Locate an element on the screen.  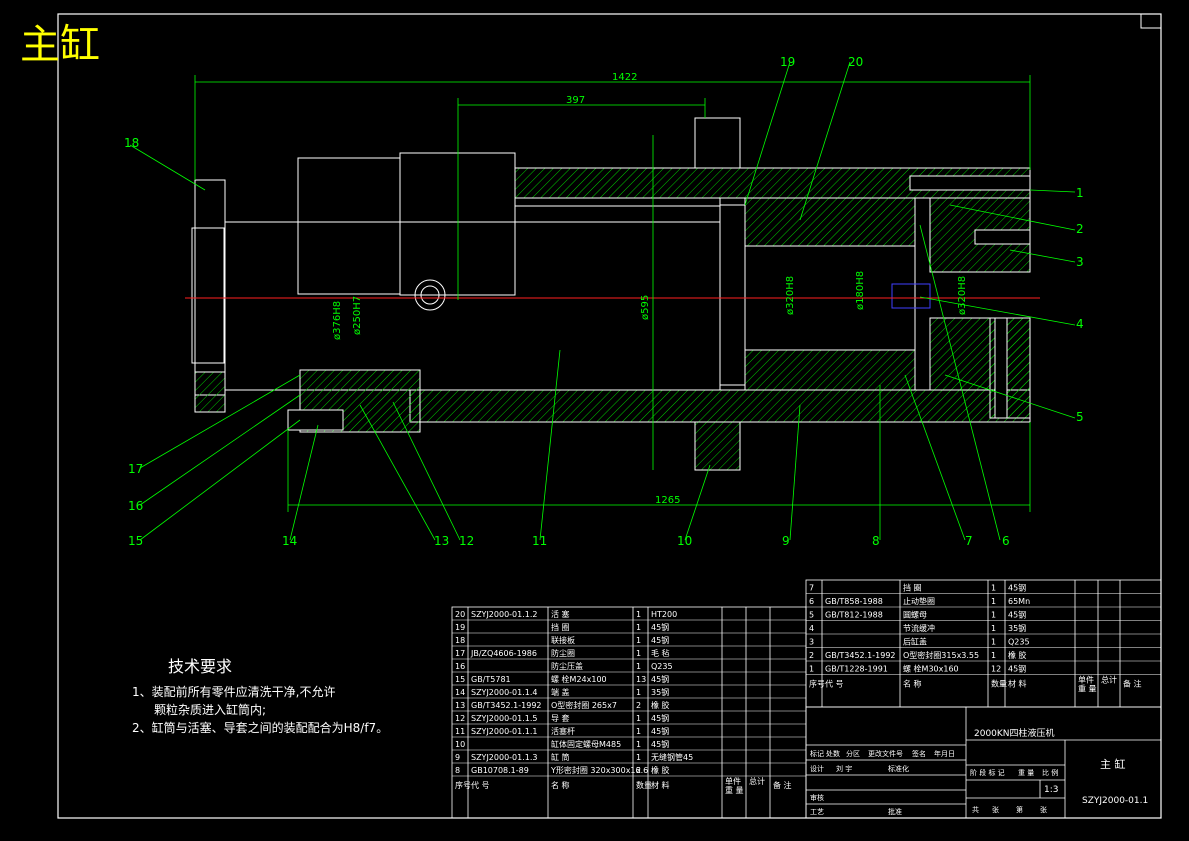
bom-left-cell: Y形密封圈 320x300x16.6 is located at coordinates (599, 770).